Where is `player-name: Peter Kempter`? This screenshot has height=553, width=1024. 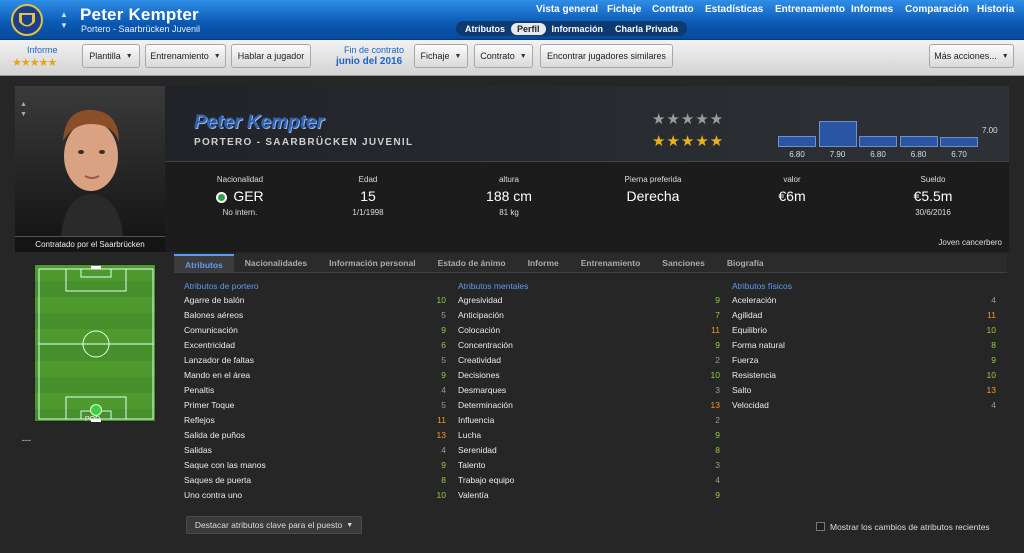 player-name: Peter Kempter is located at coordinates (259, 122).